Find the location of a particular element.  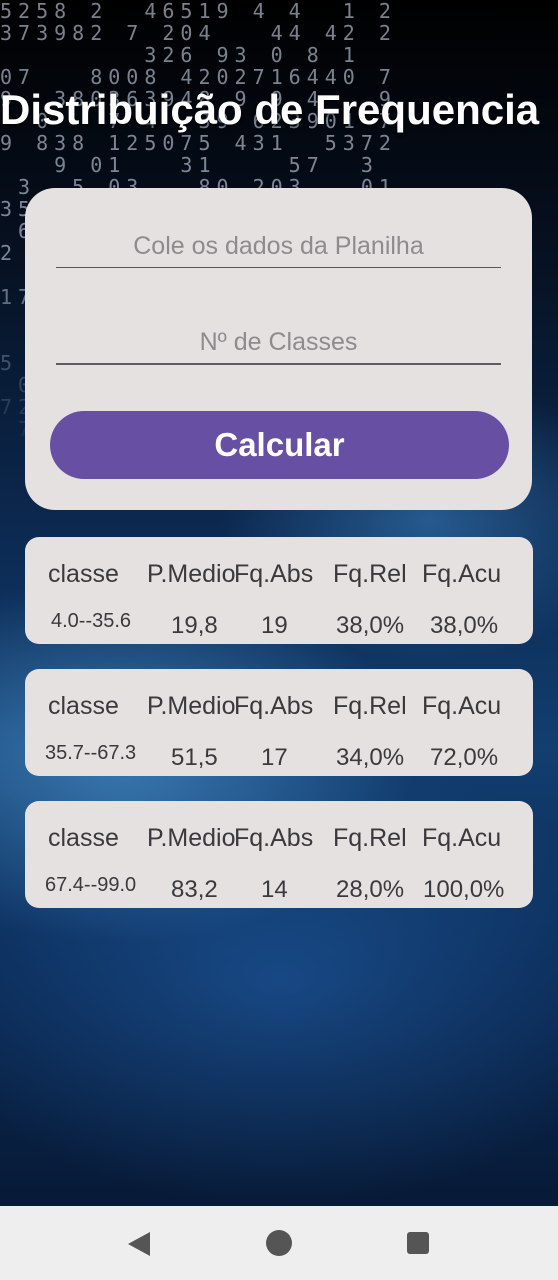

value-fqacu: 100,0% is located at coordinates (464, 889).